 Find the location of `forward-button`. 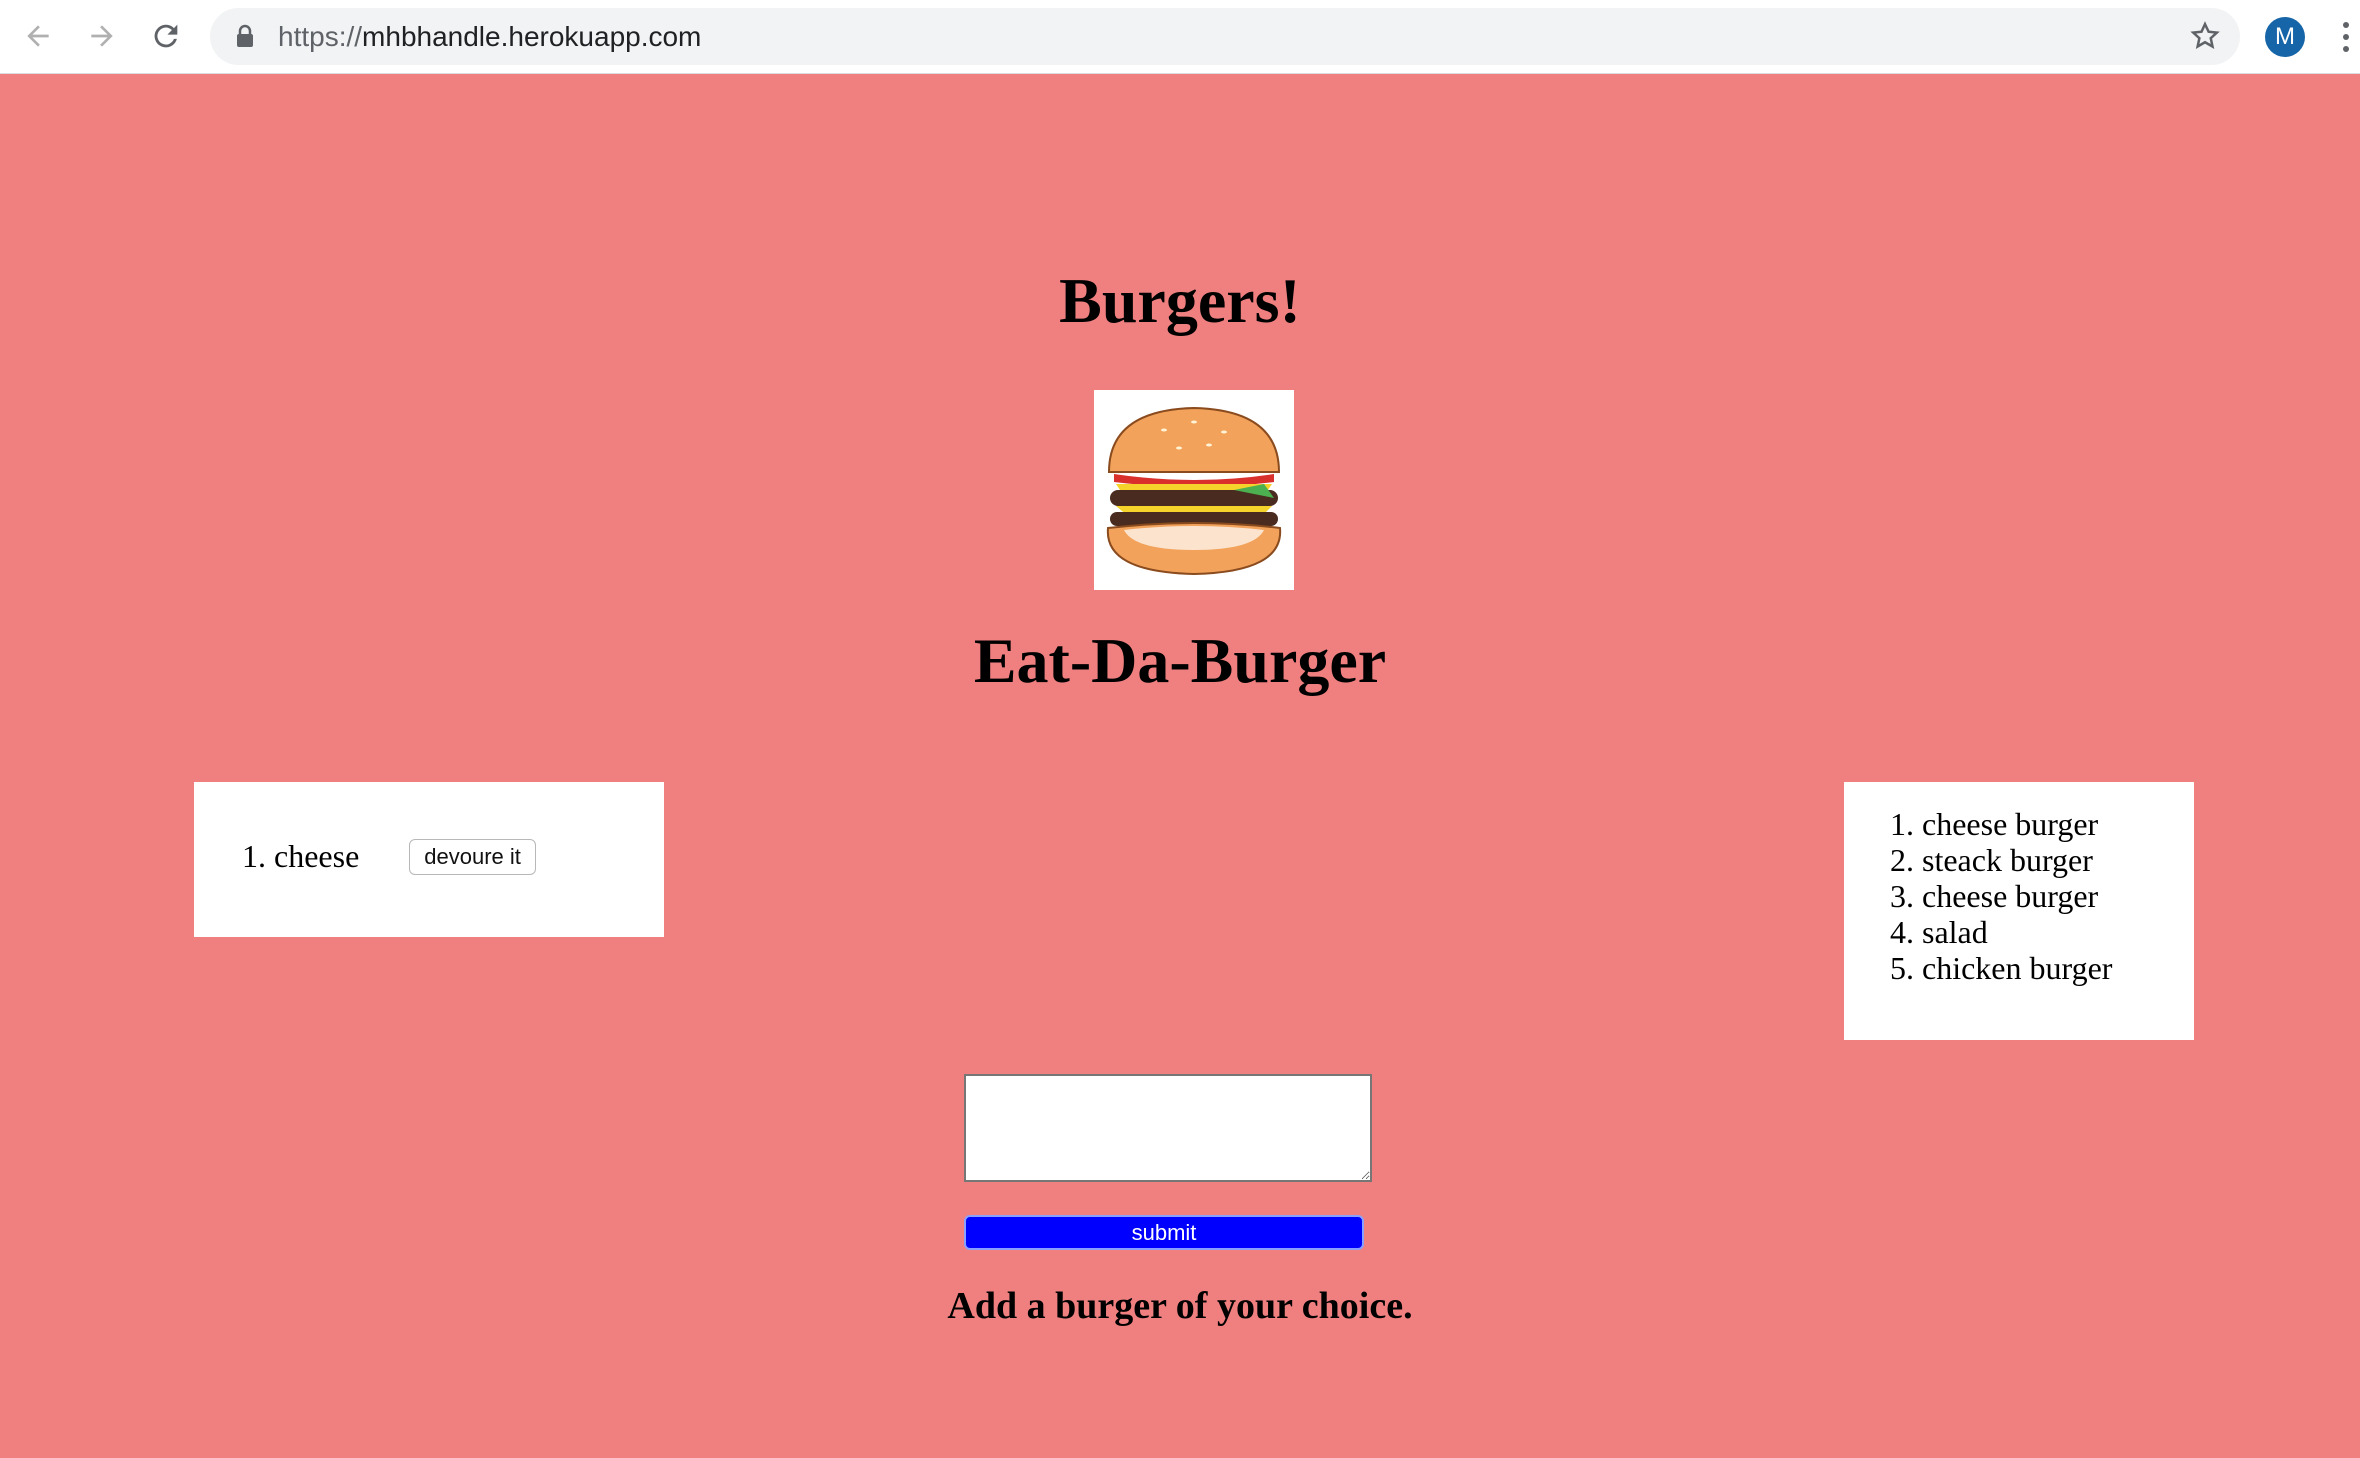

forward-button is located at coordinates (102, 36).